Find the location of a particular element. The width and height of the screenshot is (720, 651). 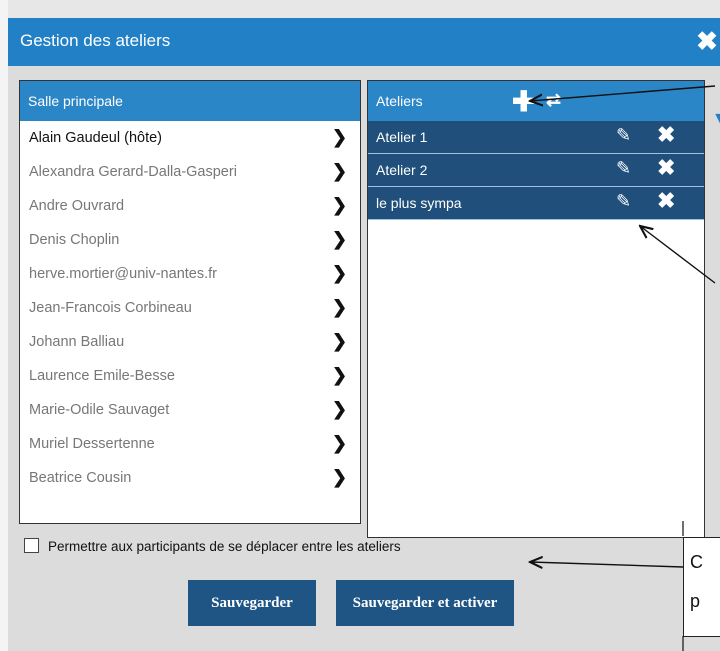

arrow-to-checkbox-label is located at coordinates (607, 564).